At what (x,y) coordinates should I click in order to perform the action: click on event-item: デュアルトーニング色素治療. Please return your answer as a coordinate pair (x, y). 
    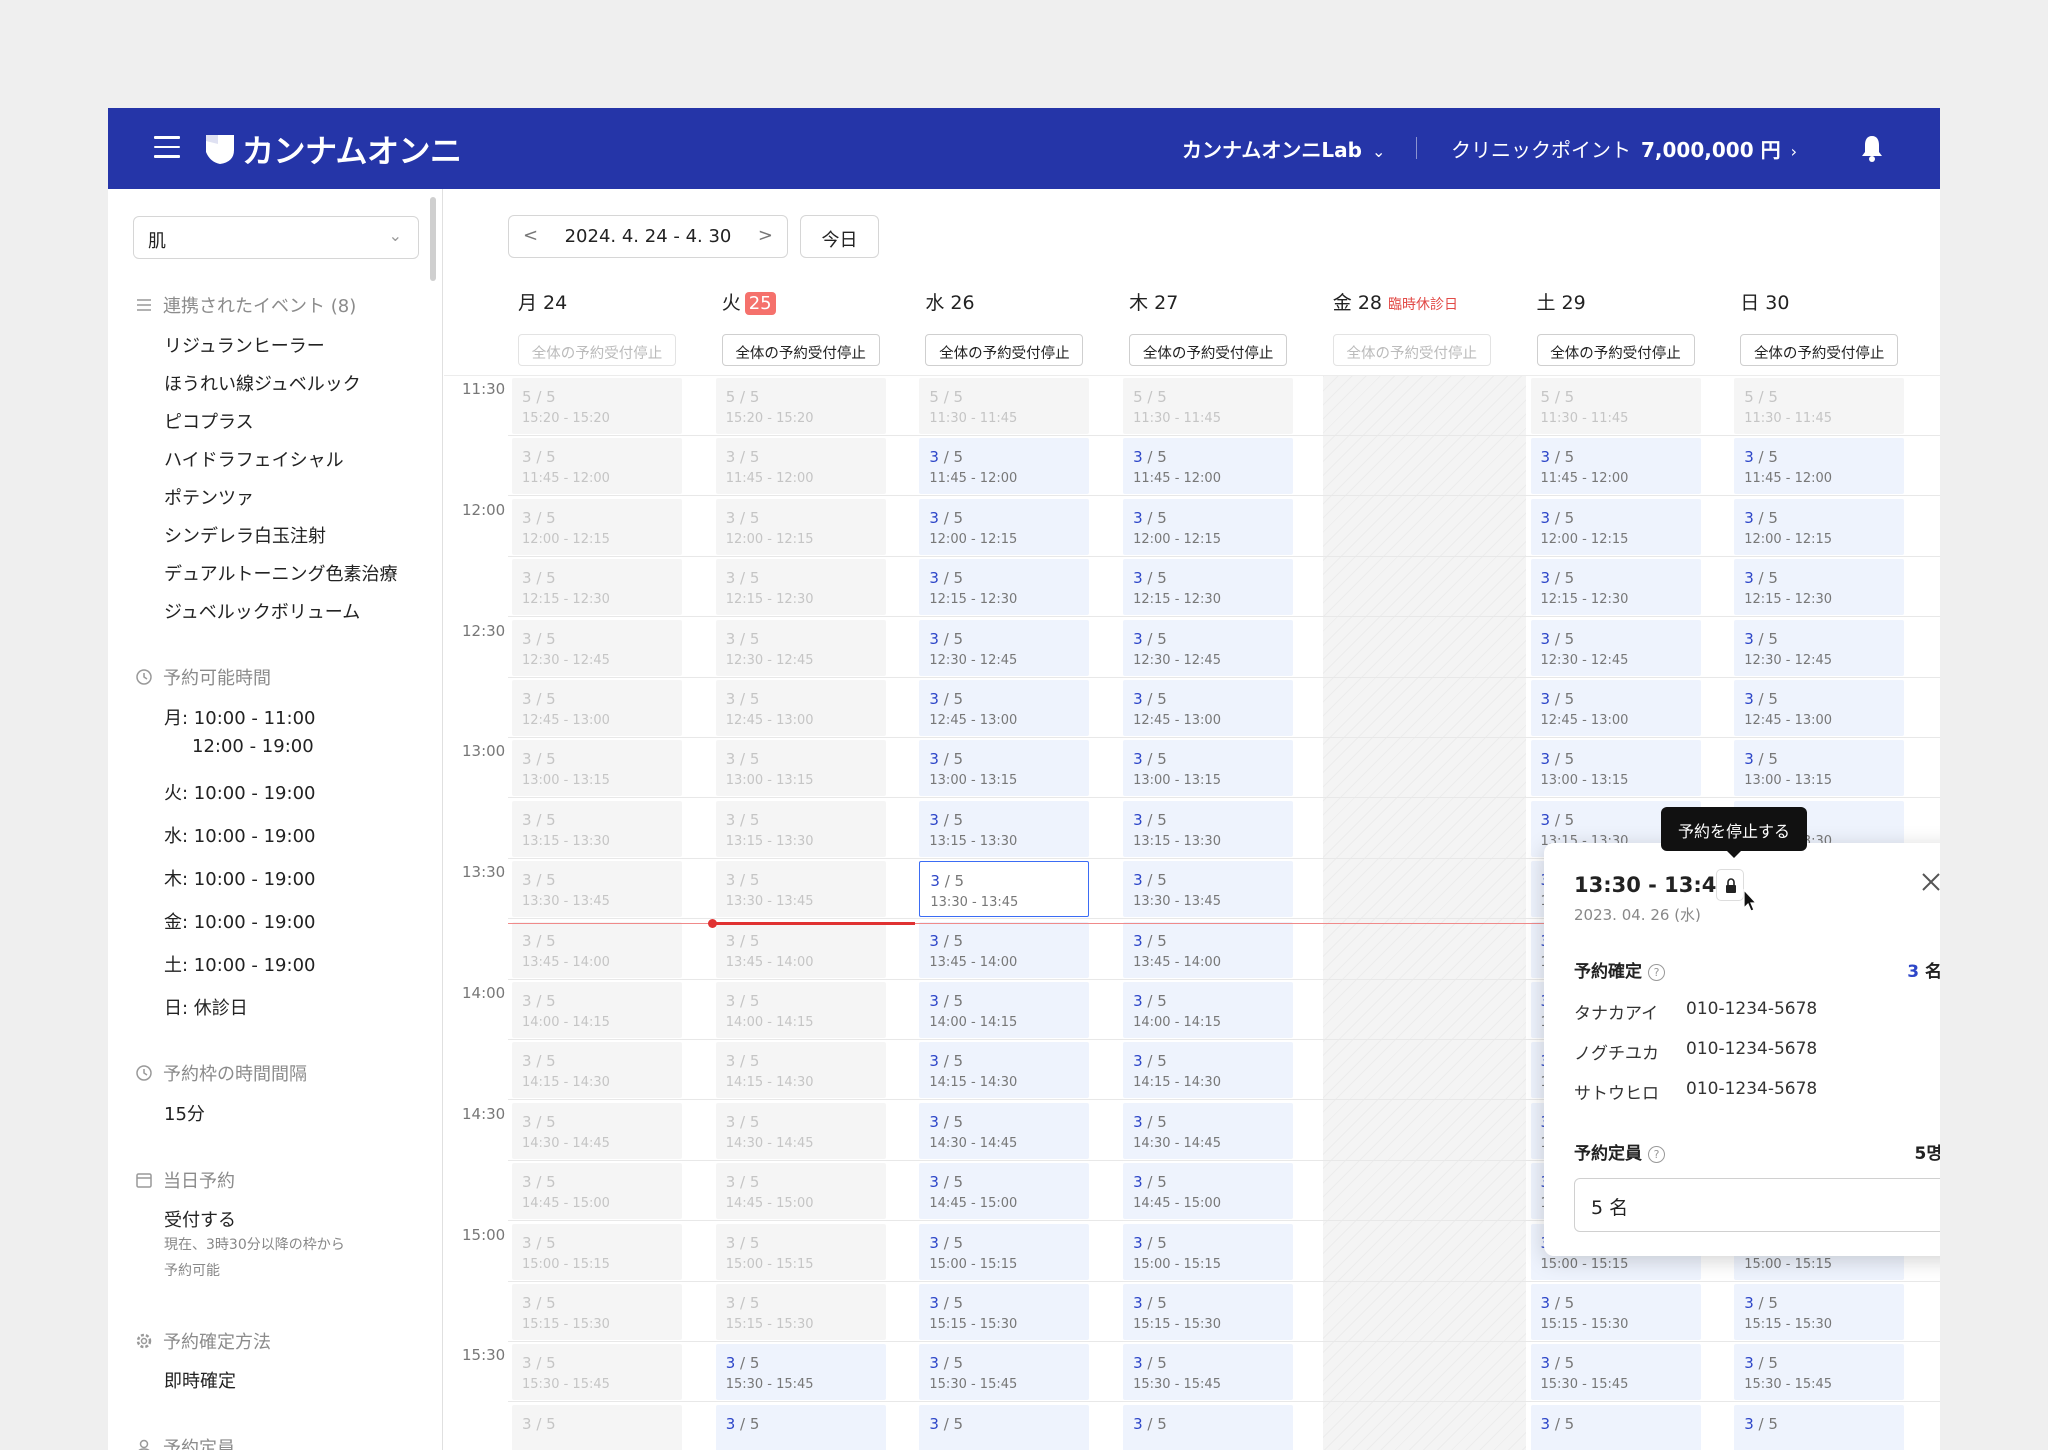
    Looking at the image, I should click on (280, 573).